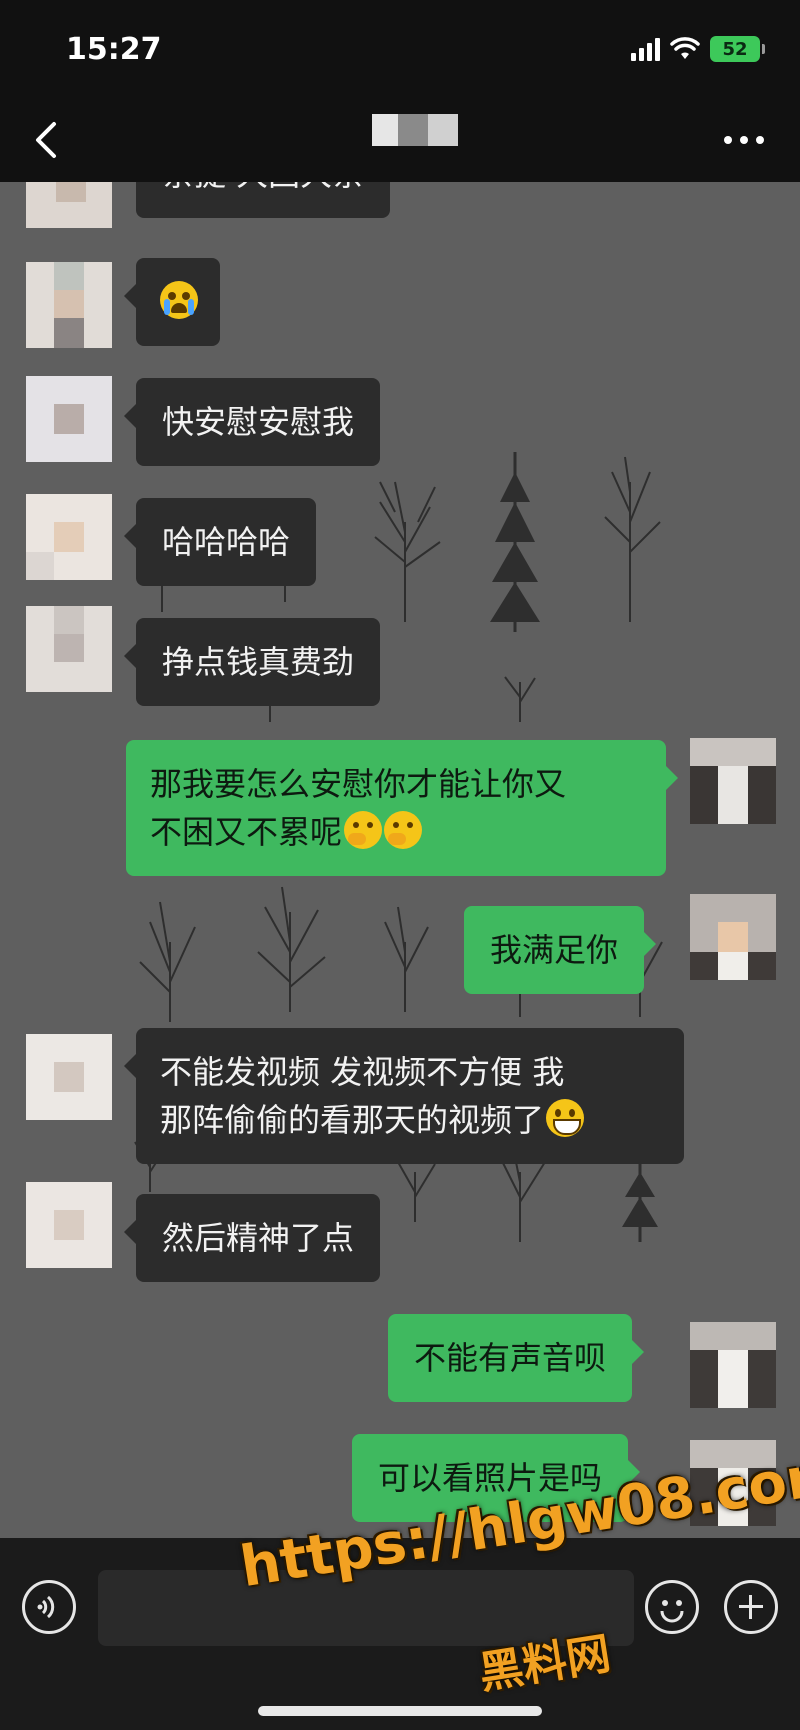 Image resolution: width=800 pixels, height=1730 pixels. Describe the element at coordinates (362, 1072) in the screenshot. I see `message-text-line-1: 不能发视频 发视频不方便 我` at that location.